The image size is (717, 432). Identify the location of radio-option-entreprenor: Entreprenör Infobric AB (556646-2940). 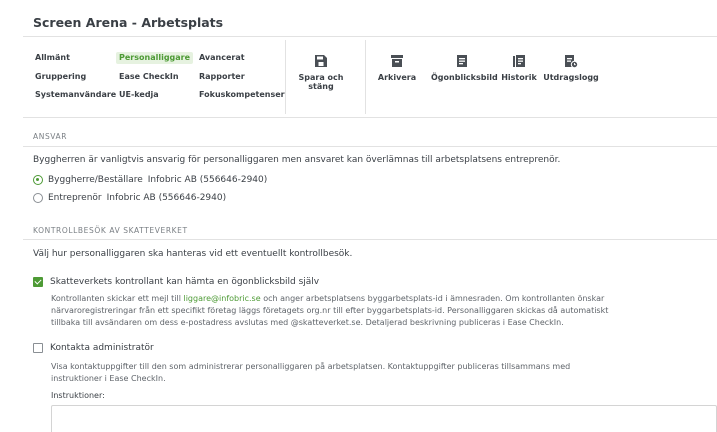
(129, 198).